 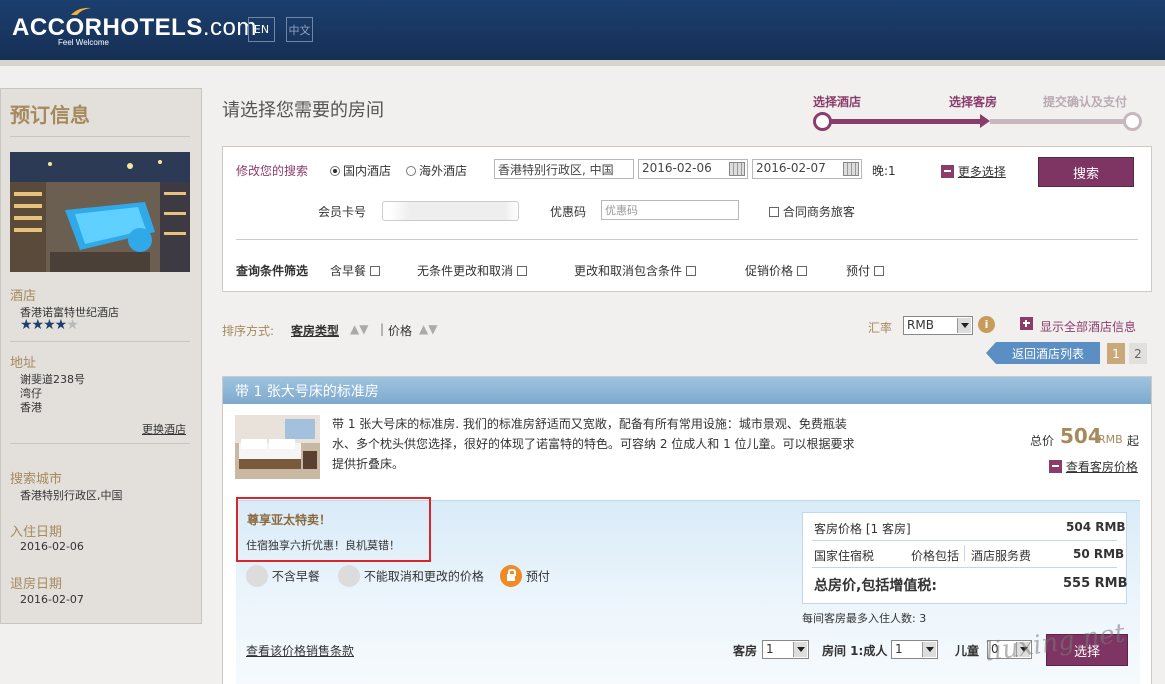 I want to click on logo: ACCORHOTELS.com, so click(x=134, y=28).